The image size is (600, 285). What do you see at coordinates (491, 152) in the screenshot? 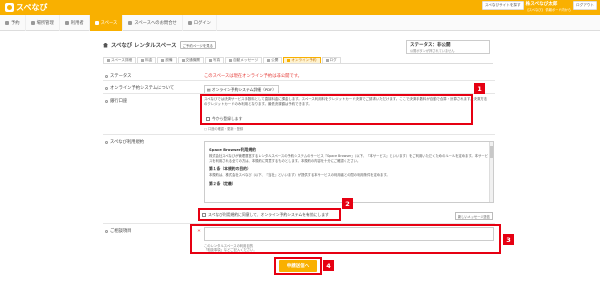
I see `scroll-thumb` at bounding box center [491, 152].